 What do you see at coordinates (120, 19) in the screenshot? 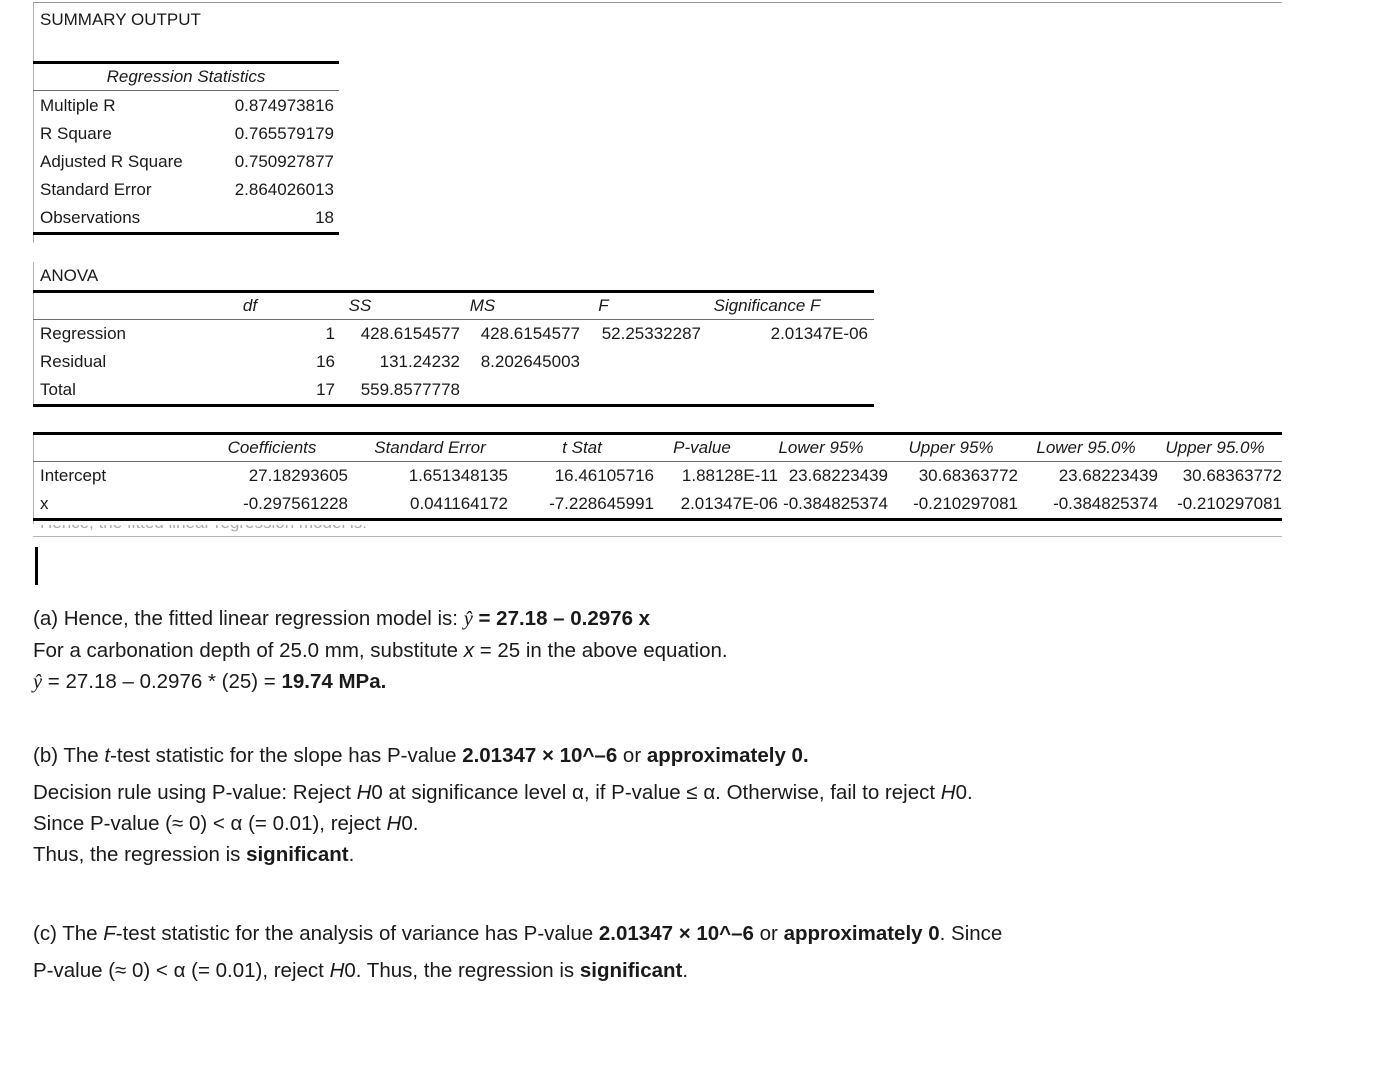
I see `summary-output-title: SUMMARY OUTPUT` at bounding box center [120, 19].